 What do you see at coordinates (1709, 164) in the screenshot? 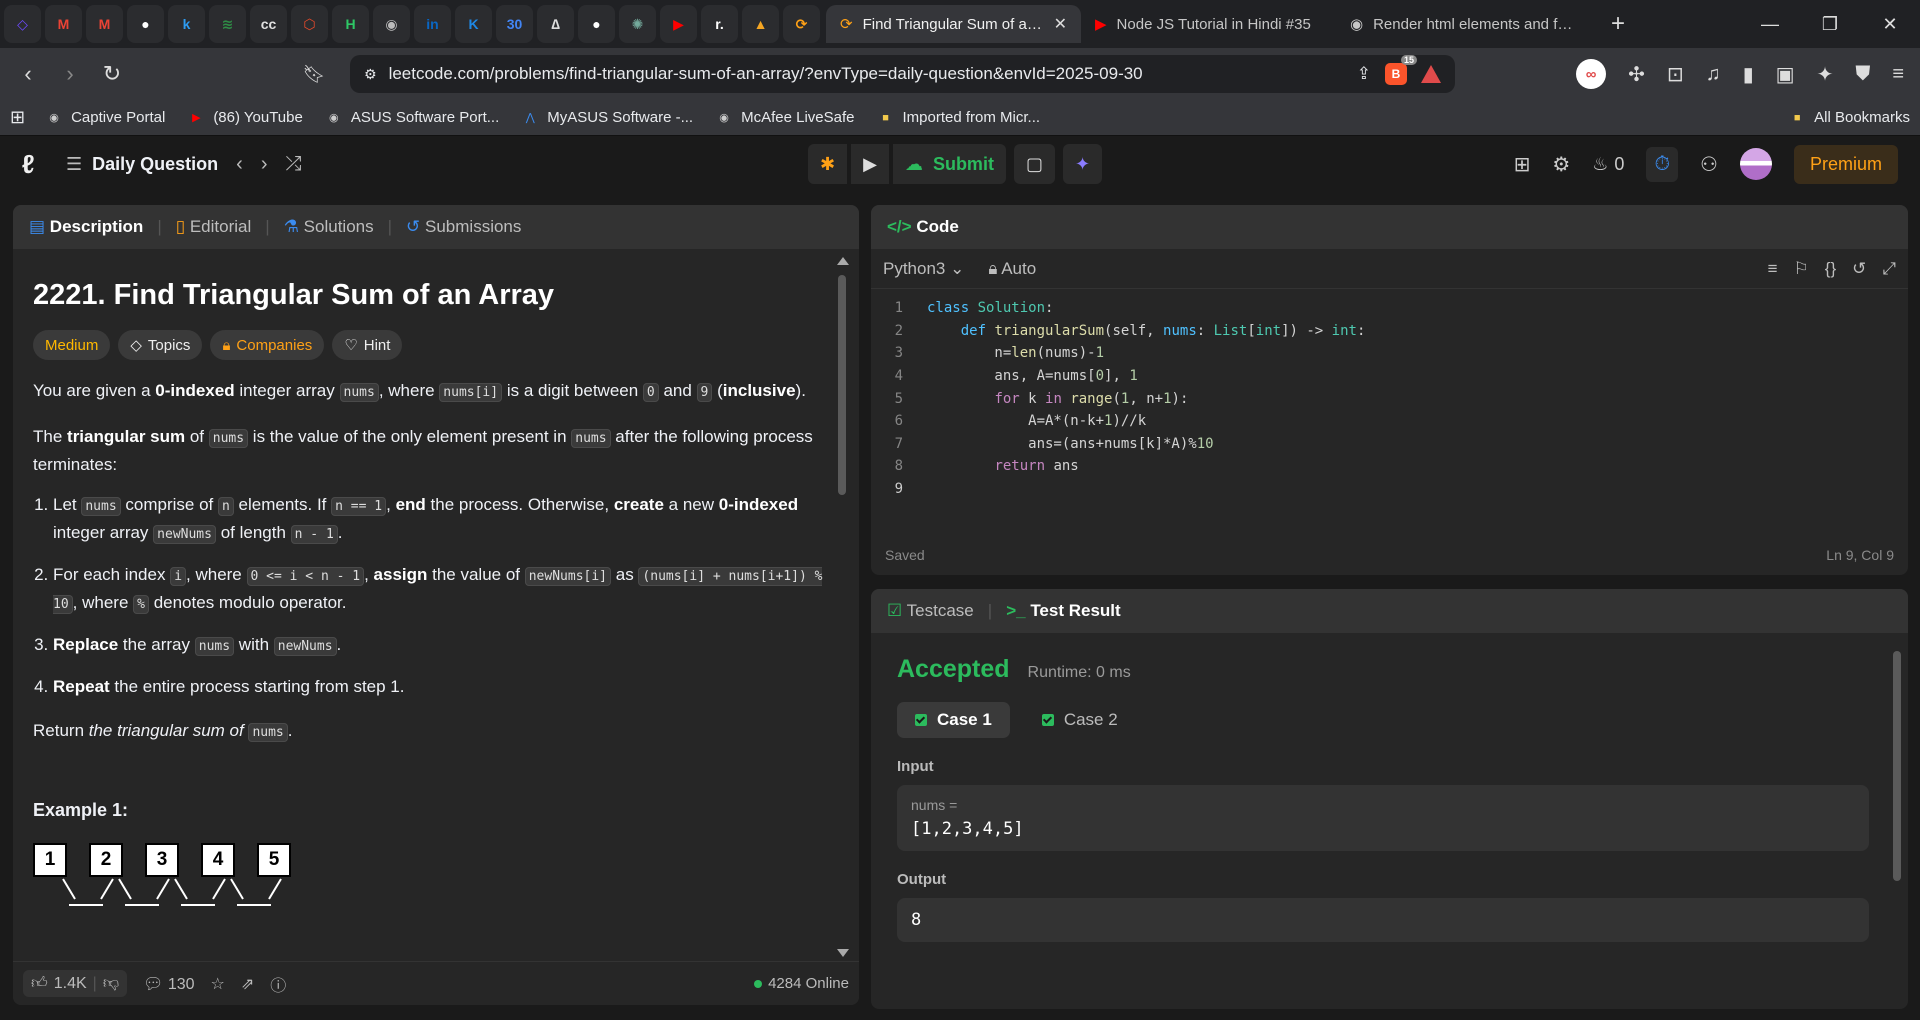
I see `add-friend-icon: ⚇` at bounding box center [1709, 164].